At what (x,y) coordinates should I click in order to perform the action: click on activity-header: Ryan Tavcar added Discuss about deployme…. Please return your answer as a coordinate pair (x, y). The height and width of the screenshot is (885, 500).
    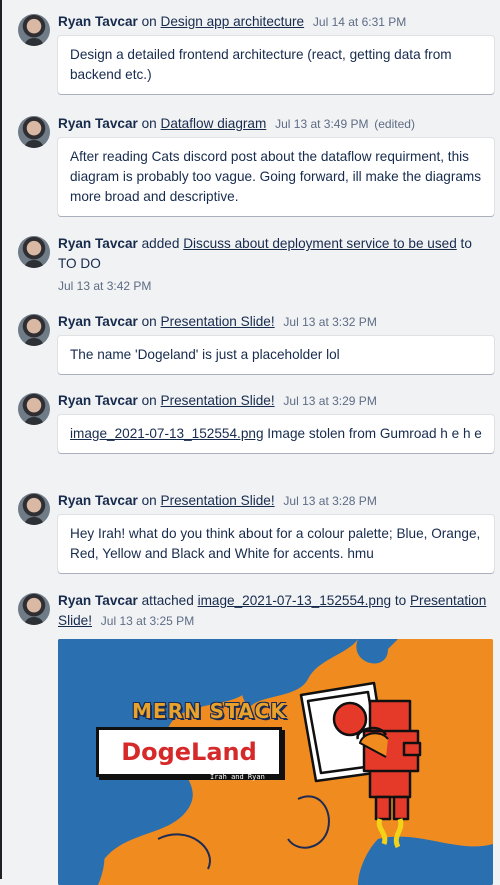
    Looking at the image, I should click on (276, 264).